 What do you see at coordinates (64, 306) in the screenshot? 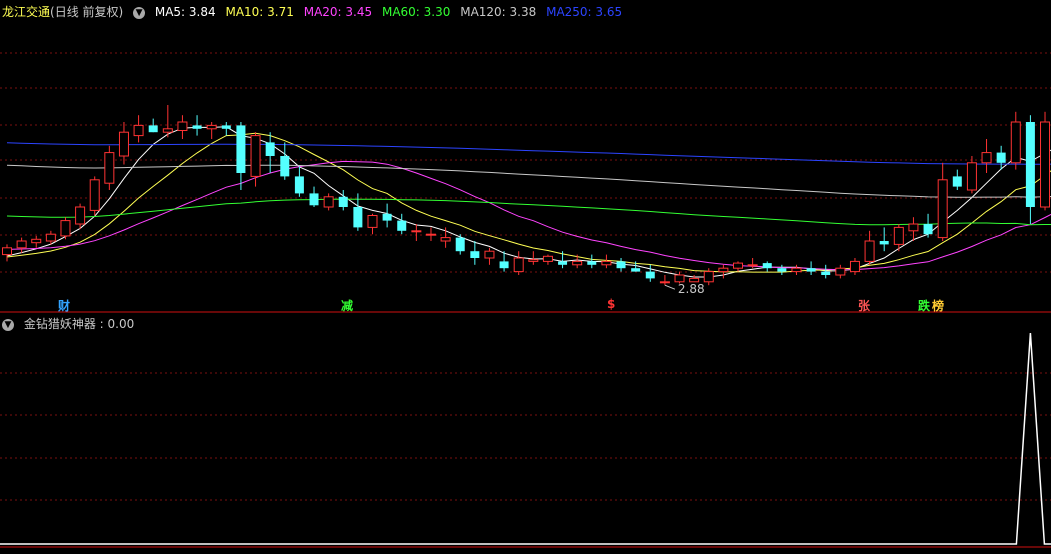
I see `signal-cai: 财` at bounding box center [64, 306].